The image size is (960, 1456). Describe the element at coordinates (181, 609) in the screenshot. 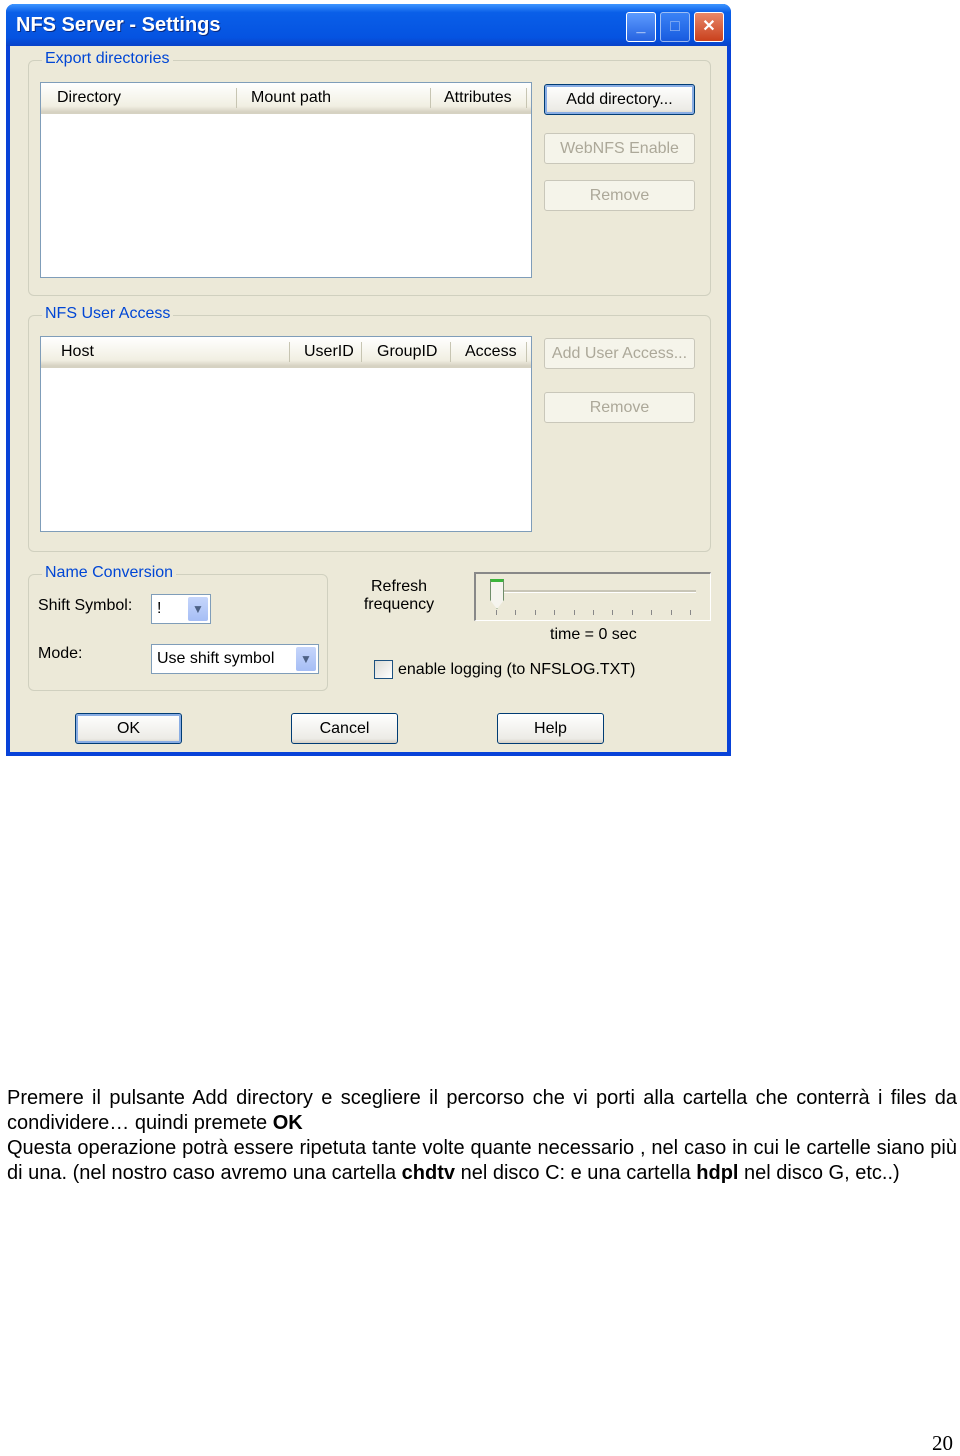

I see `shift-symbol-select: ! ▼` at that location.